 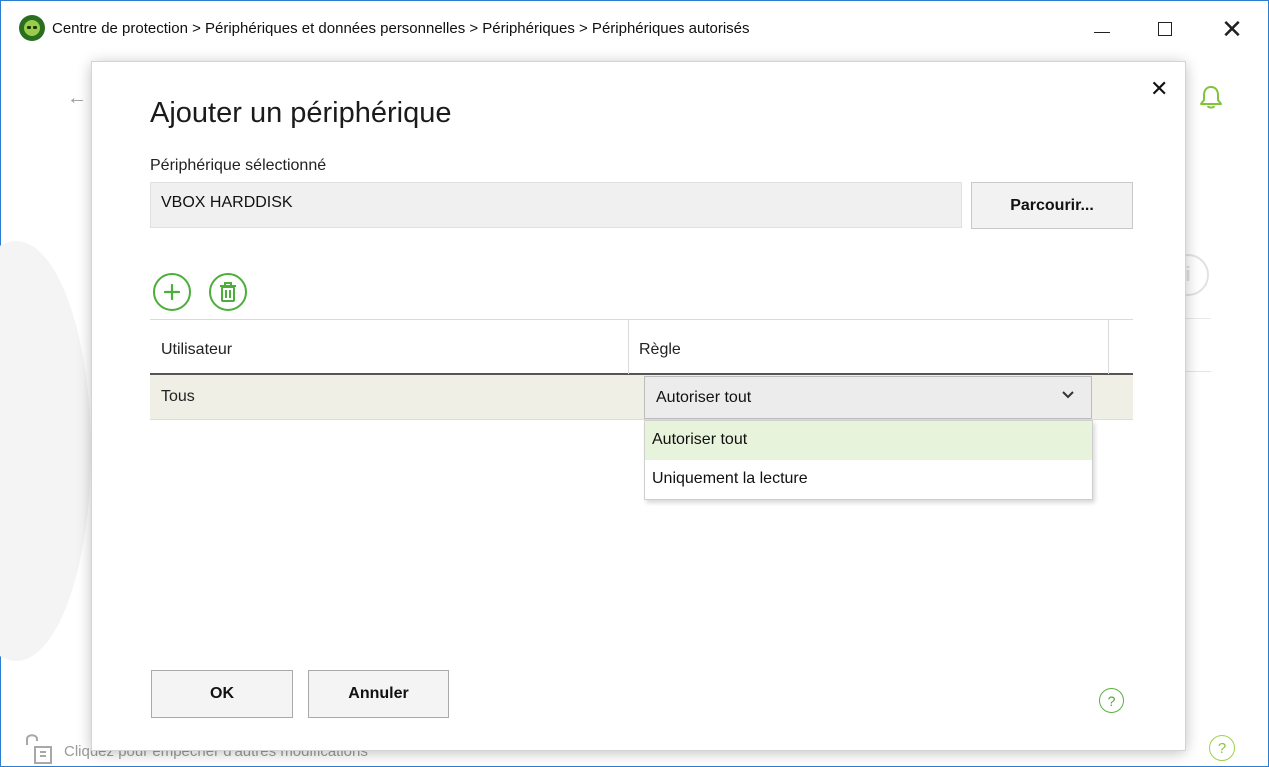 I want to click on plus-icon, so click(x=172, y=292).